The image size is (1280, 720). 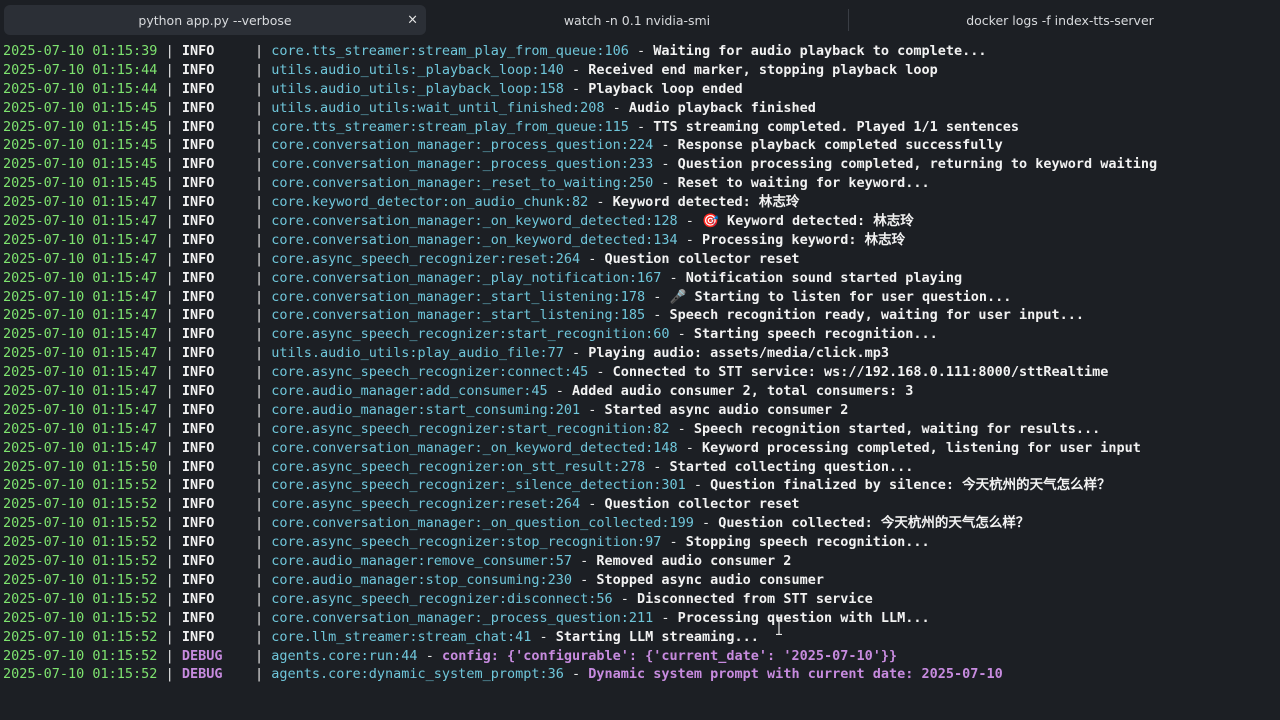 What do you see at coordinates (417, 353) in the screenshot?
I see `log-source: utils.audio_utils:play_audio_file:77` at bounding box center [417, 353].